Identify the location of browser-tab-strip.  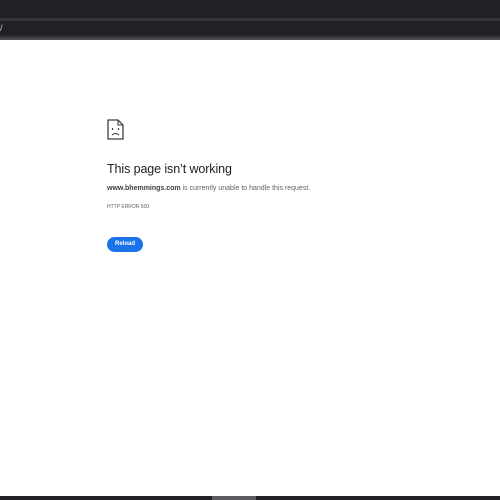
(250, 9).